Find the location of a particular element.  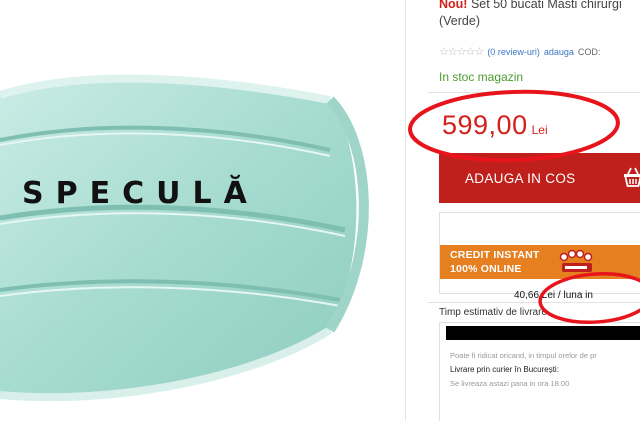

add-to-cart-button: ADAUGA IN COS is located at coordinates (539, 178).